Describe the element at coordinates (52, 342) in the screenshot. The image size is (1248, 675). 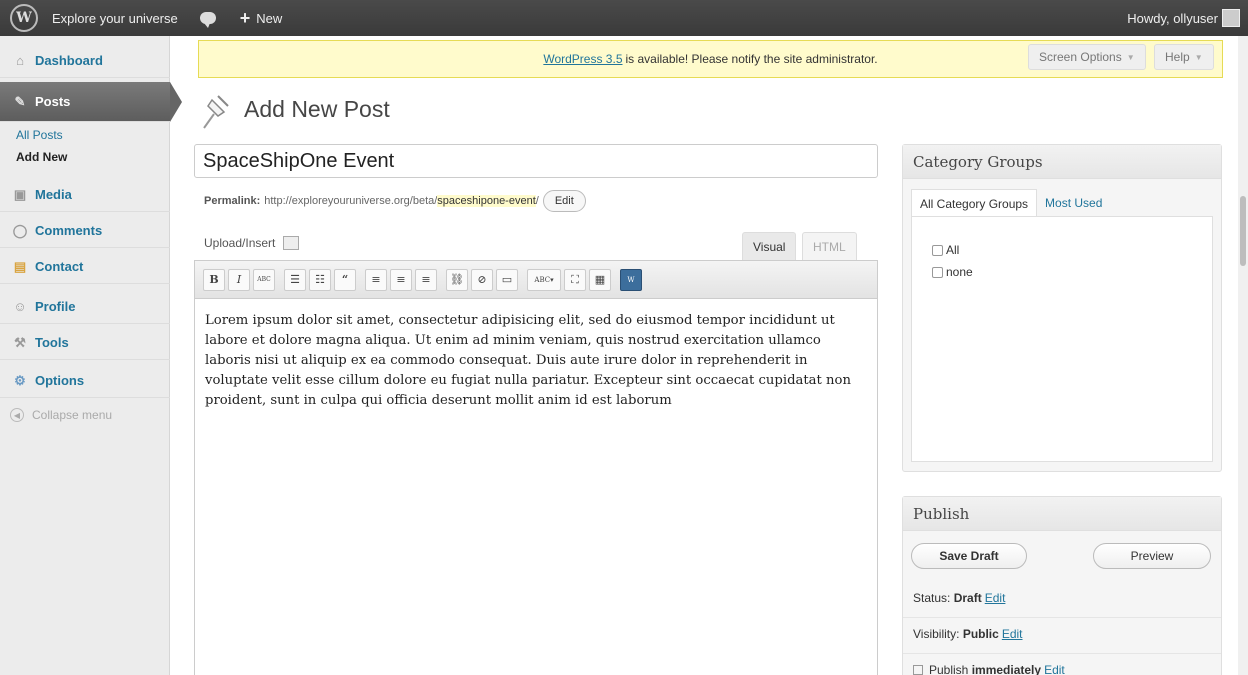
I see `sidebar-item-label: Tools` at that location.